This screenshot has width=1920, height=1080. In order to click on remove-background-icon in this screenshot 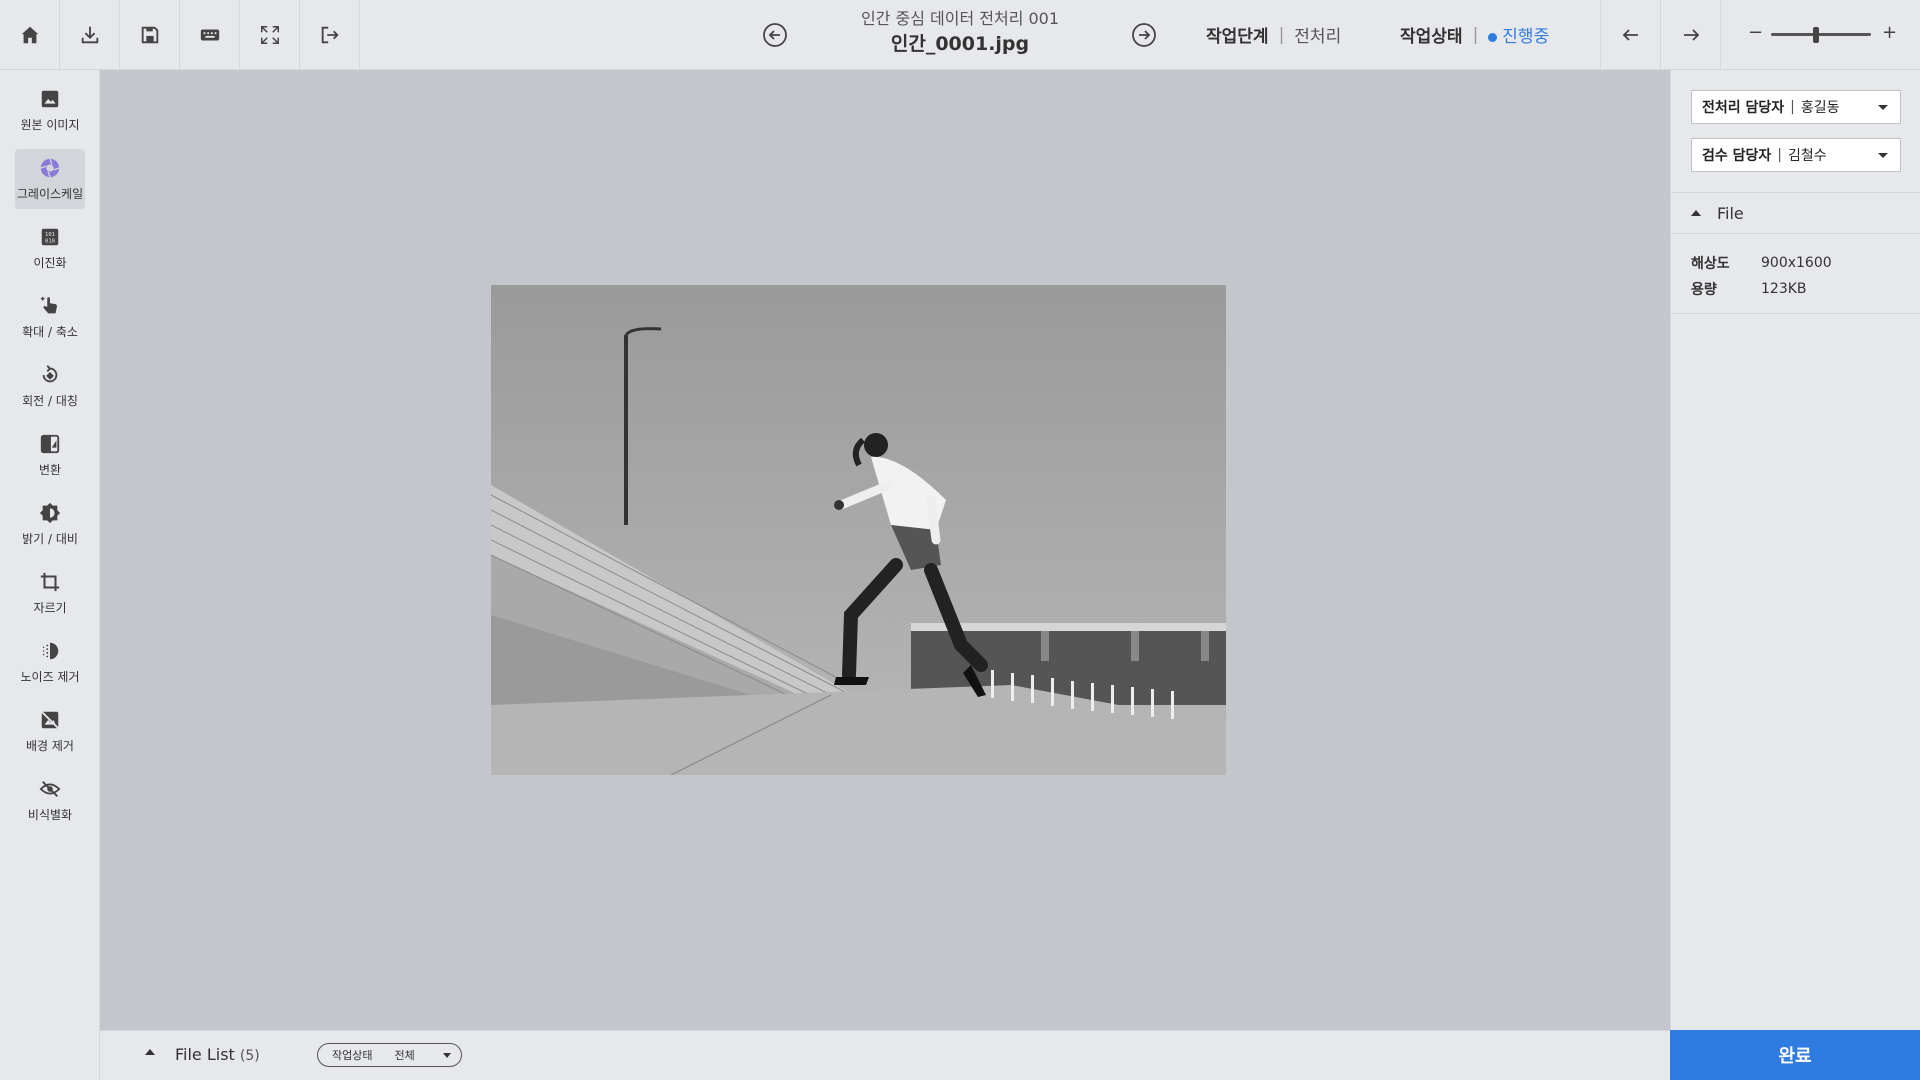, I will do `click(50, 719)`.